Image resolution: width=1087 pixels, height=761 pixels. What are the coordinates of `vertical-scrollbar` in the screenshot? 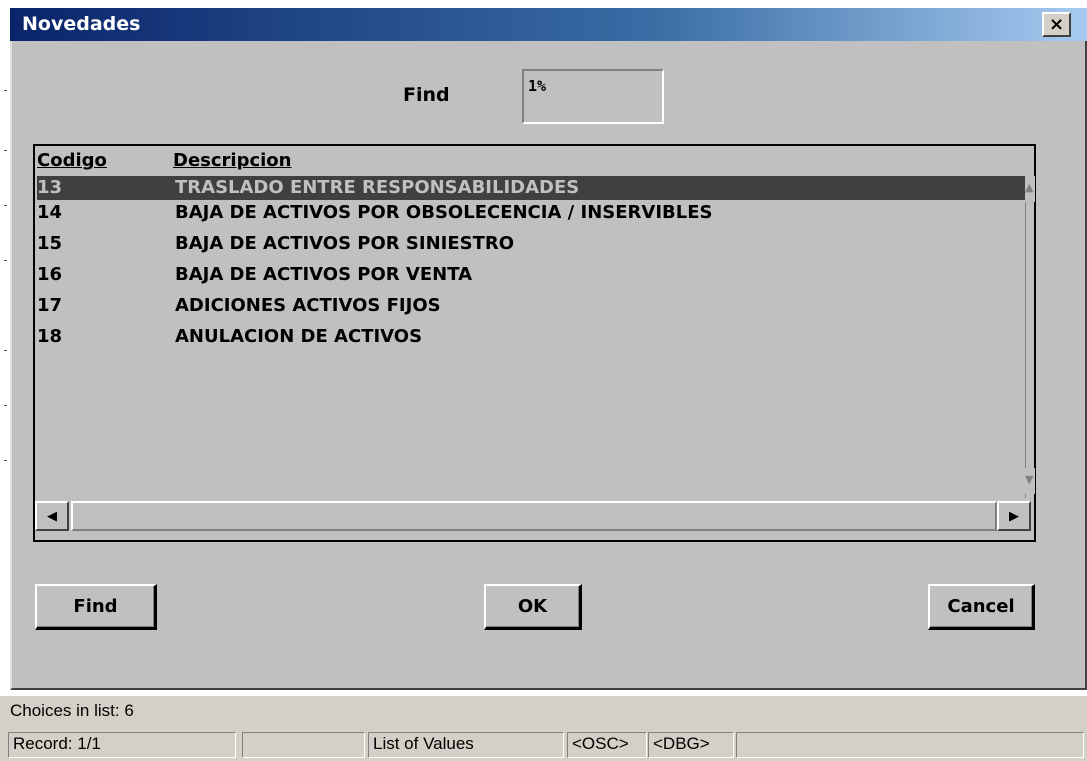 It's located at (1029, 337).